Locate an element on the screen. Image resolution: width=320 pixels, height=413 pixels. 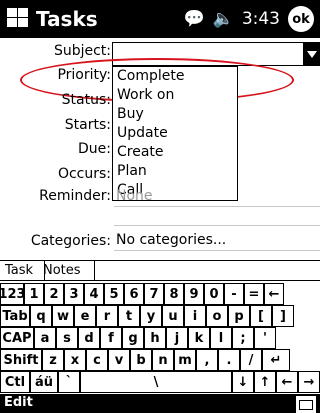
key-2: 2 is located at coordinates (54, 294).